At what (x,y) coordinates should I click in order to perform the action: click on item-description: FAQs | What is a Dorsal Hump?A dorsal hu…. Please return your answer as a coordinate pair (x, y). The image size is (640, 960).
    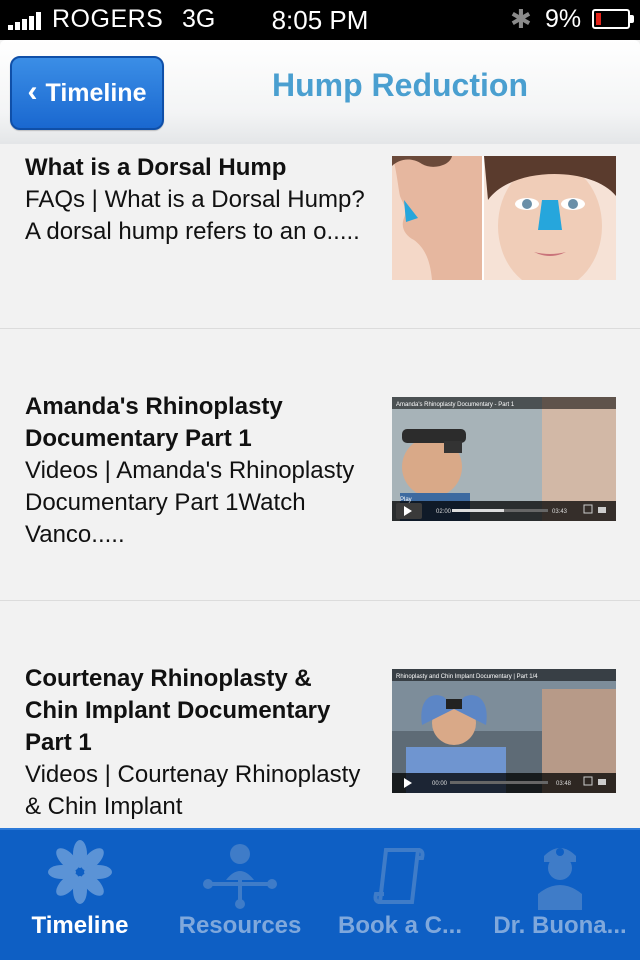
    Looking at the image, I should click on (195, 215).